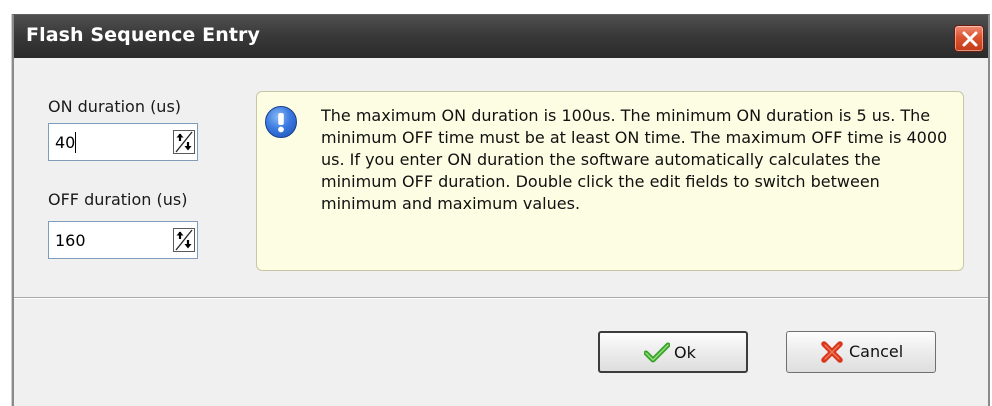  I want to click on text-caret, so click(75, 142).